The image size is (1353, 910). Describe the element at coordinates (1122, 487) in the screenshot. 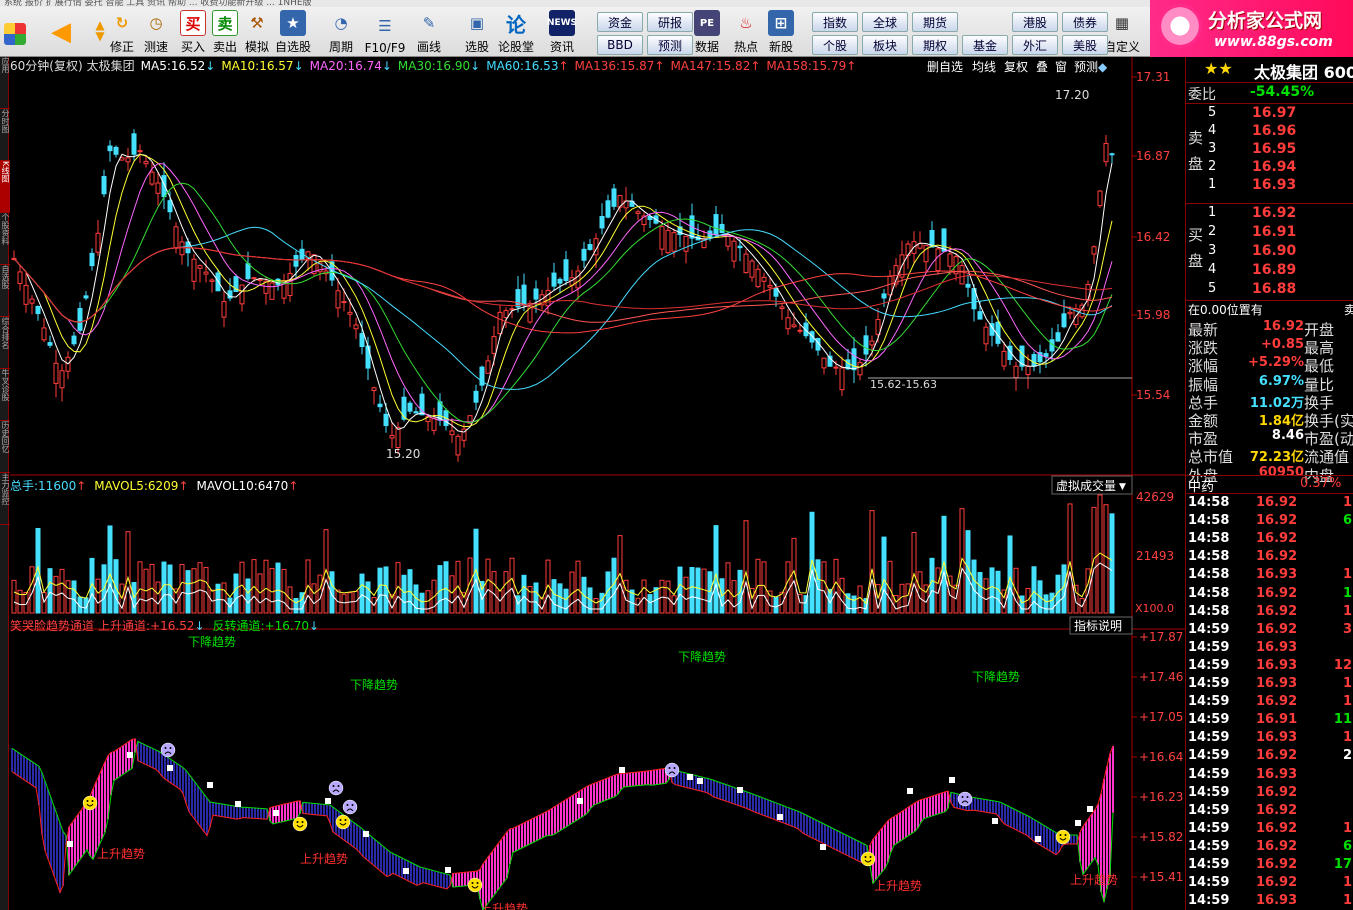

I see `chevron-down-icon: ▼` at that location.